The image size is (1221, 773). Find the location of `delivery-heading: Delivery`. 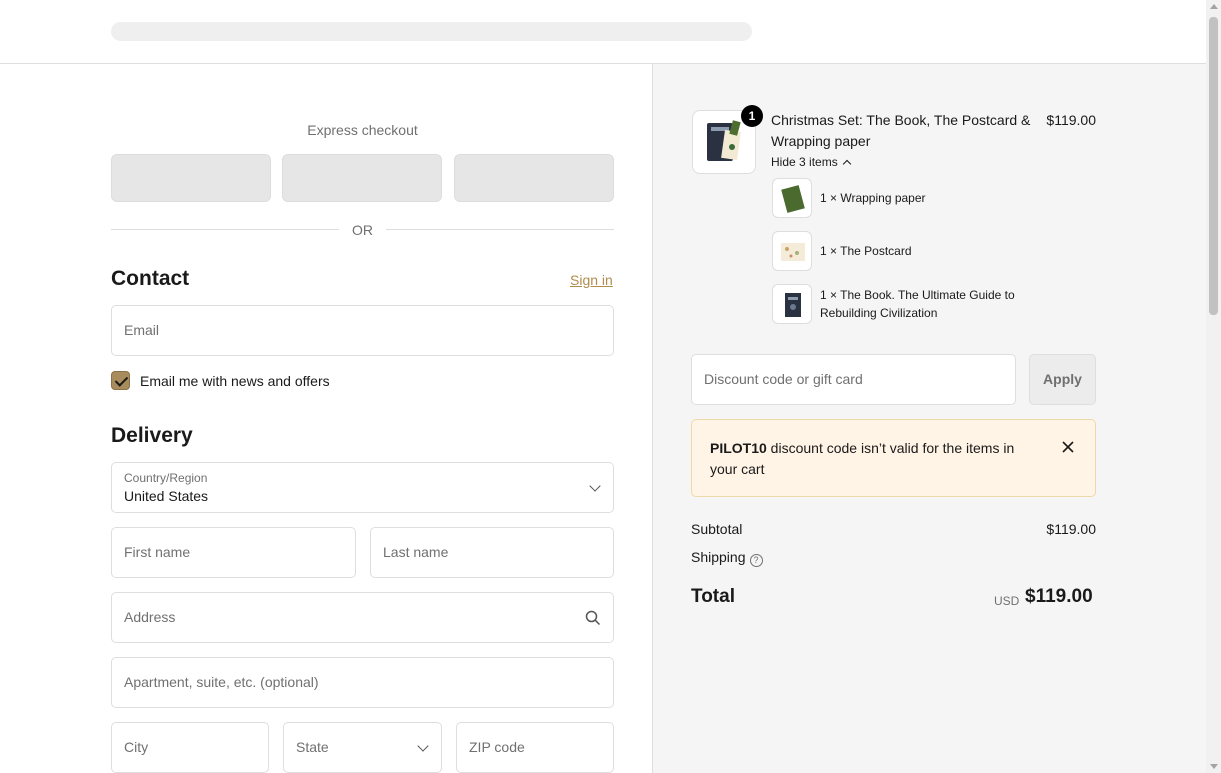

delivery-heading: Delivery is located at coordinates (152, 435).